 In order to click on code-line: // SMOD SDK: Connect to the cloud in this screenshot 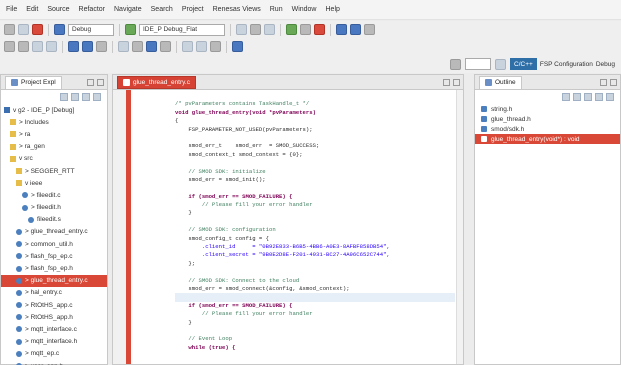, I will do `click(315, 281)`.